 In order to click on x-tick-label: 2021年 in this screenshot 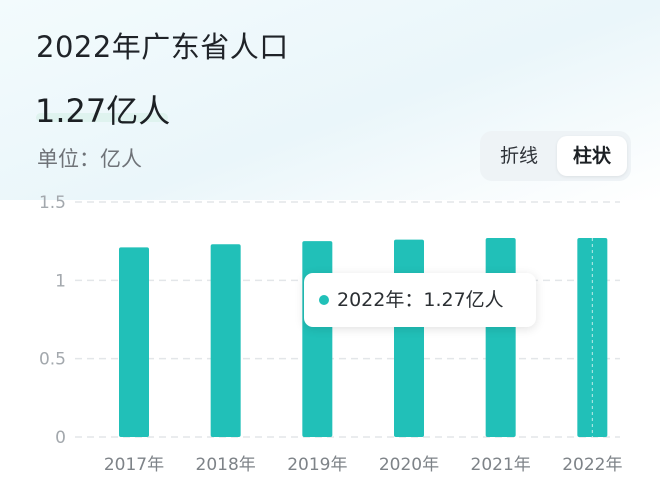, I will do `click(501, 465)`.